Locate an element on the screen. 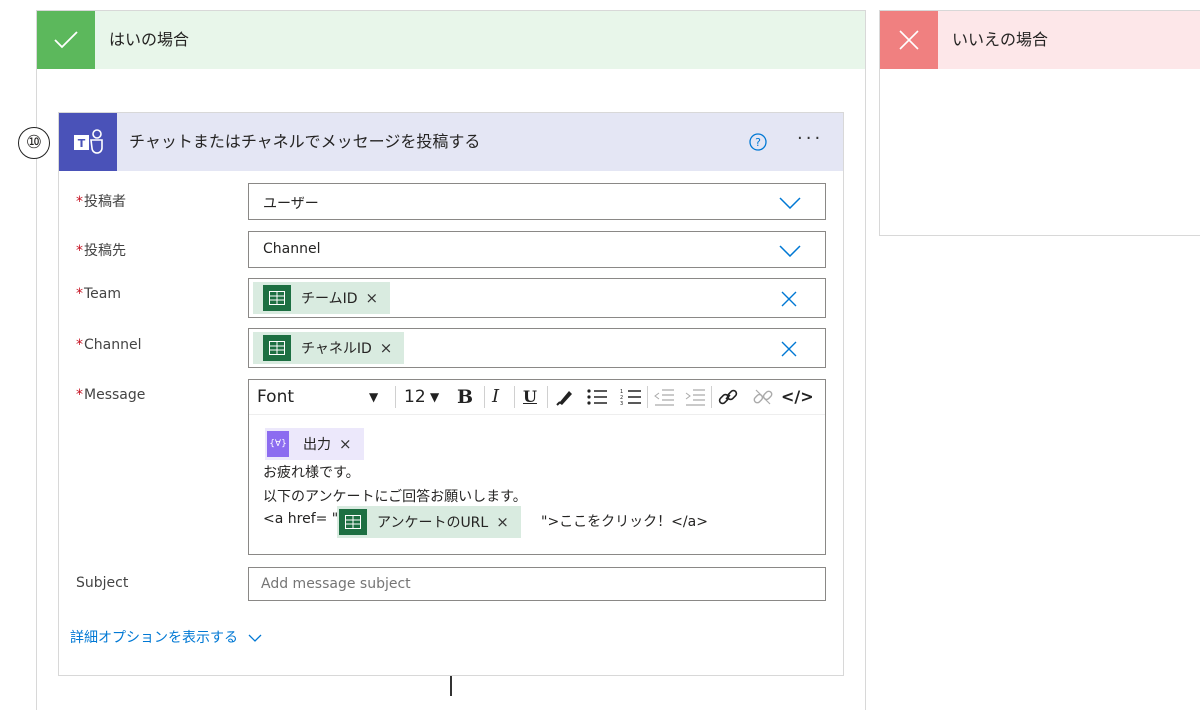 This screenshot has height=710, width=1200. no-branch-container: いいえの場合 is located at coordinates (1039, 123).